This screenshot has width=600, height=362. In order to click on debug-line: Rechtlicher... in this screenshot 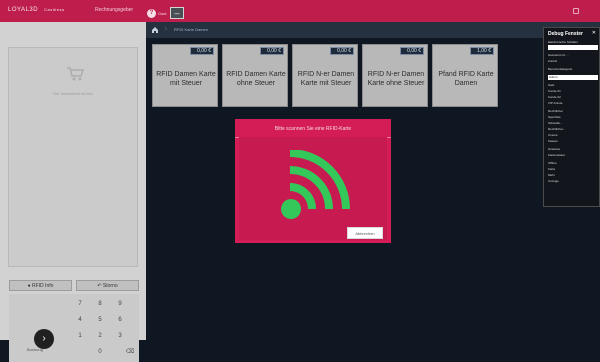, I will do `click(573, 129)`.